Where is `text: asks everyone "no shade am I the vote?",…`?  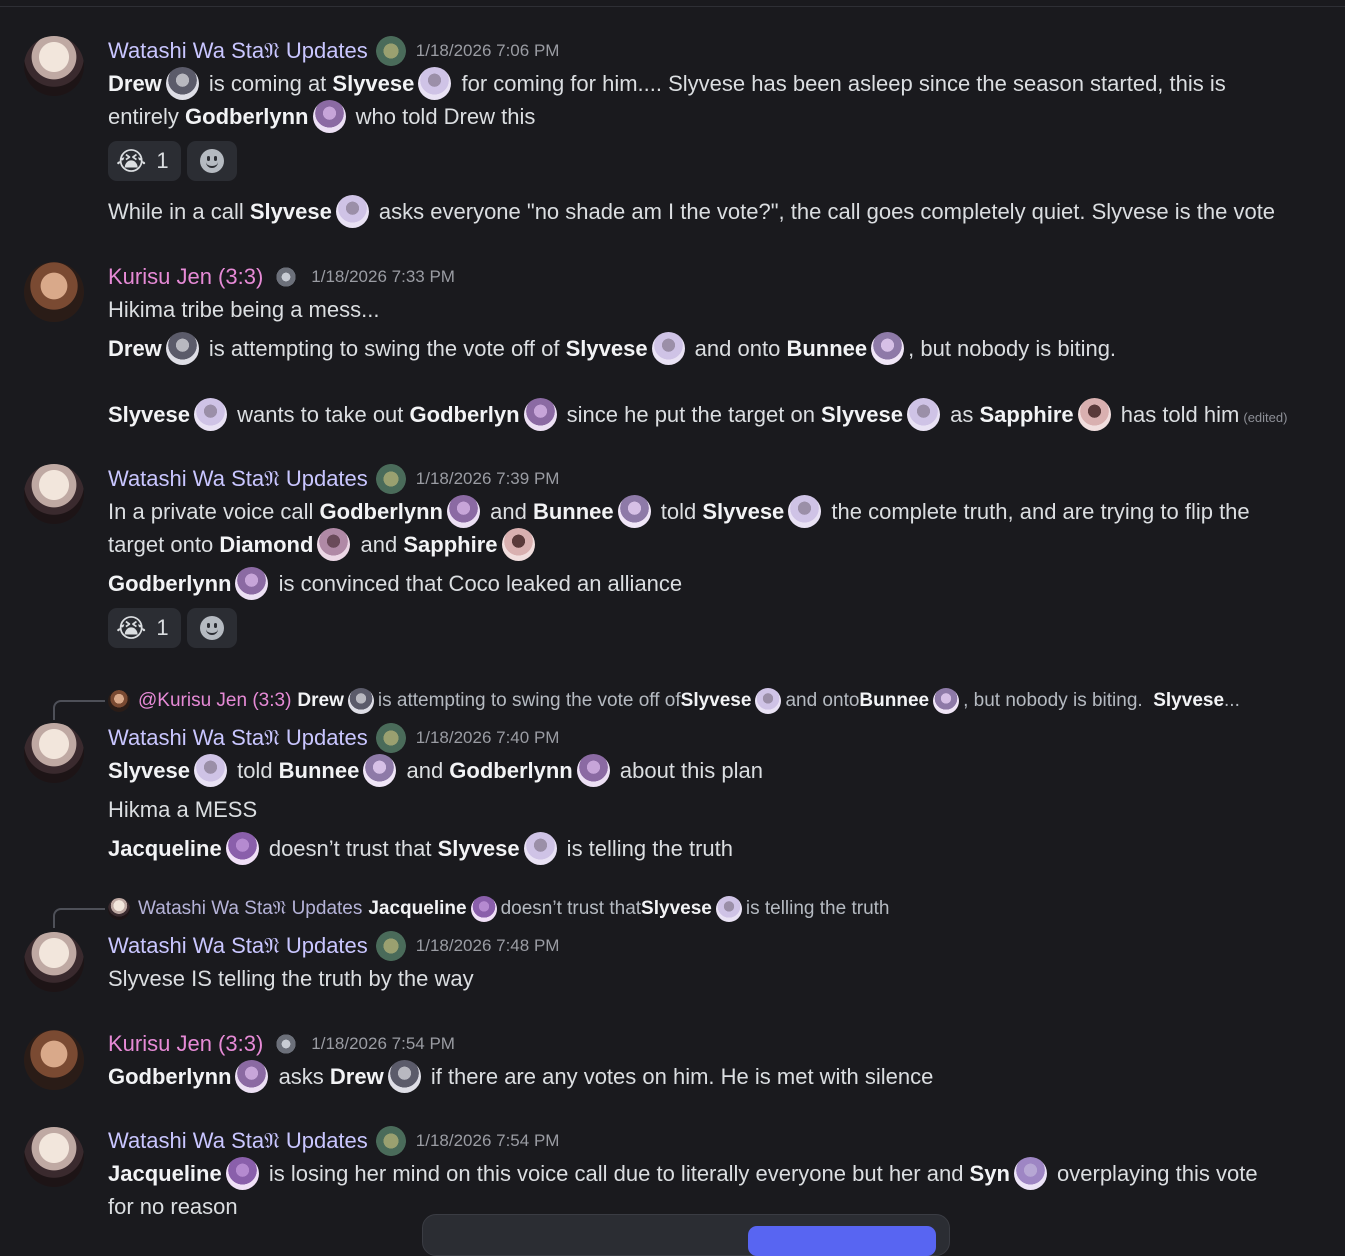 text: asks everyone "no shade am I the vote?",… is located at coordinates (824, 211).